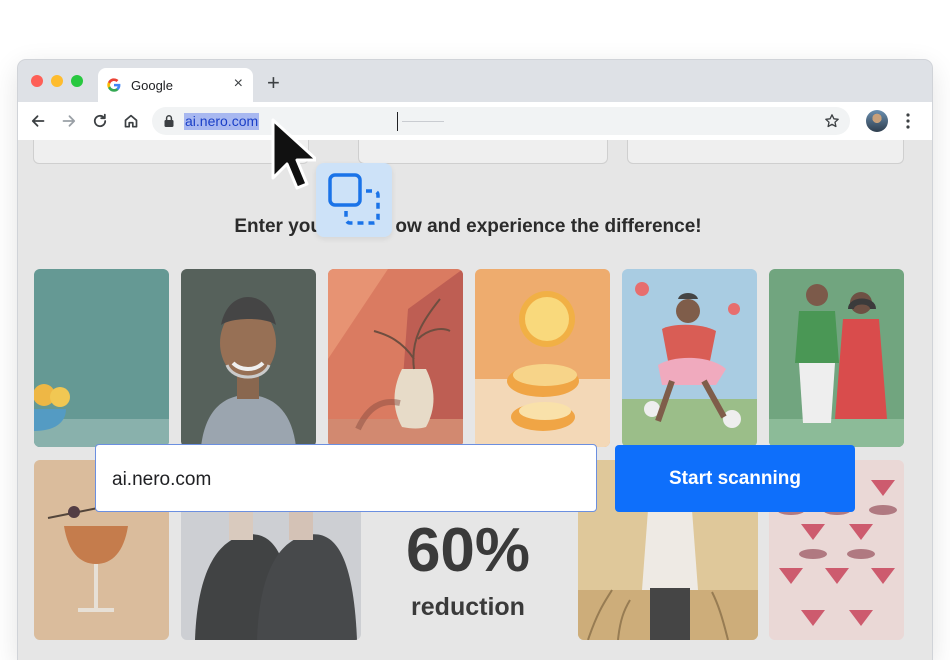 Image resolution: width=950 pixels, height=660 pixels. I want to click on gallery-tile-dancer, so click(689, 358).